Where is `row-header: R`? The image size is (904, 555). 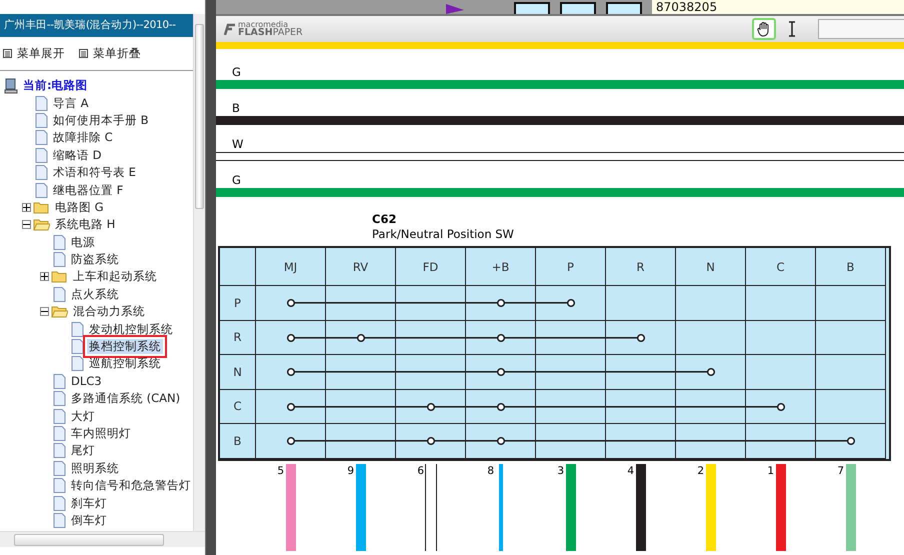
row-header: R is located at coordinates (238, 337).